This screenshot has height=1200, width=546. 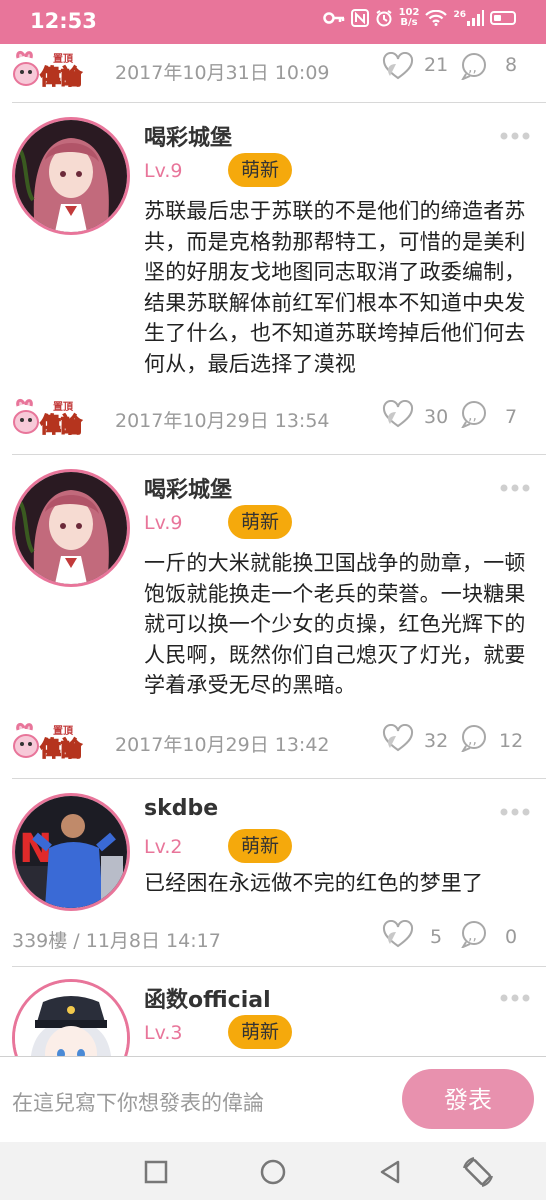 I want to click on comment-input: 在這兒寫下你想發表的偉論, so click(x=138, y=1102).